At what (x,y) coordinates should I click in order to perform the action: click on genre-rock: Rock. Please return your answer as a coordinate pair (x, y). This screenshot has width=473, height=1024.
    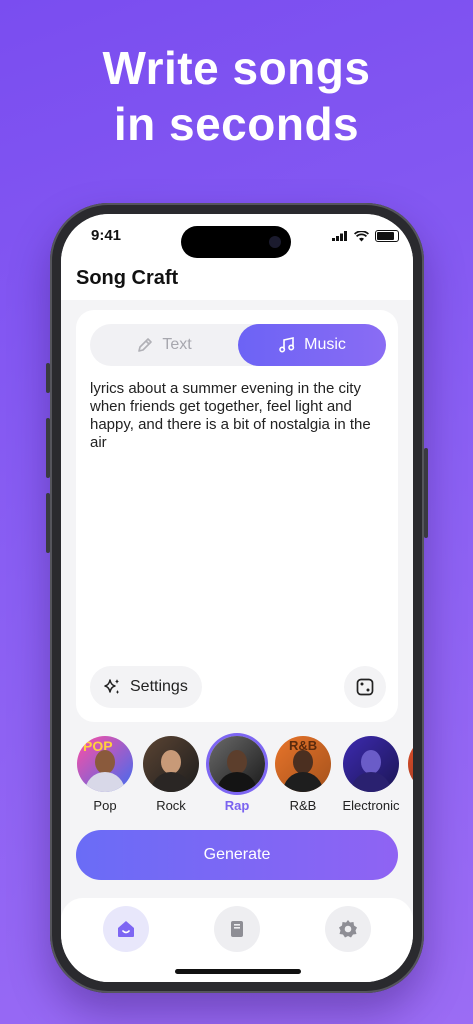
    Looking at the image, I should click on (171, 774).